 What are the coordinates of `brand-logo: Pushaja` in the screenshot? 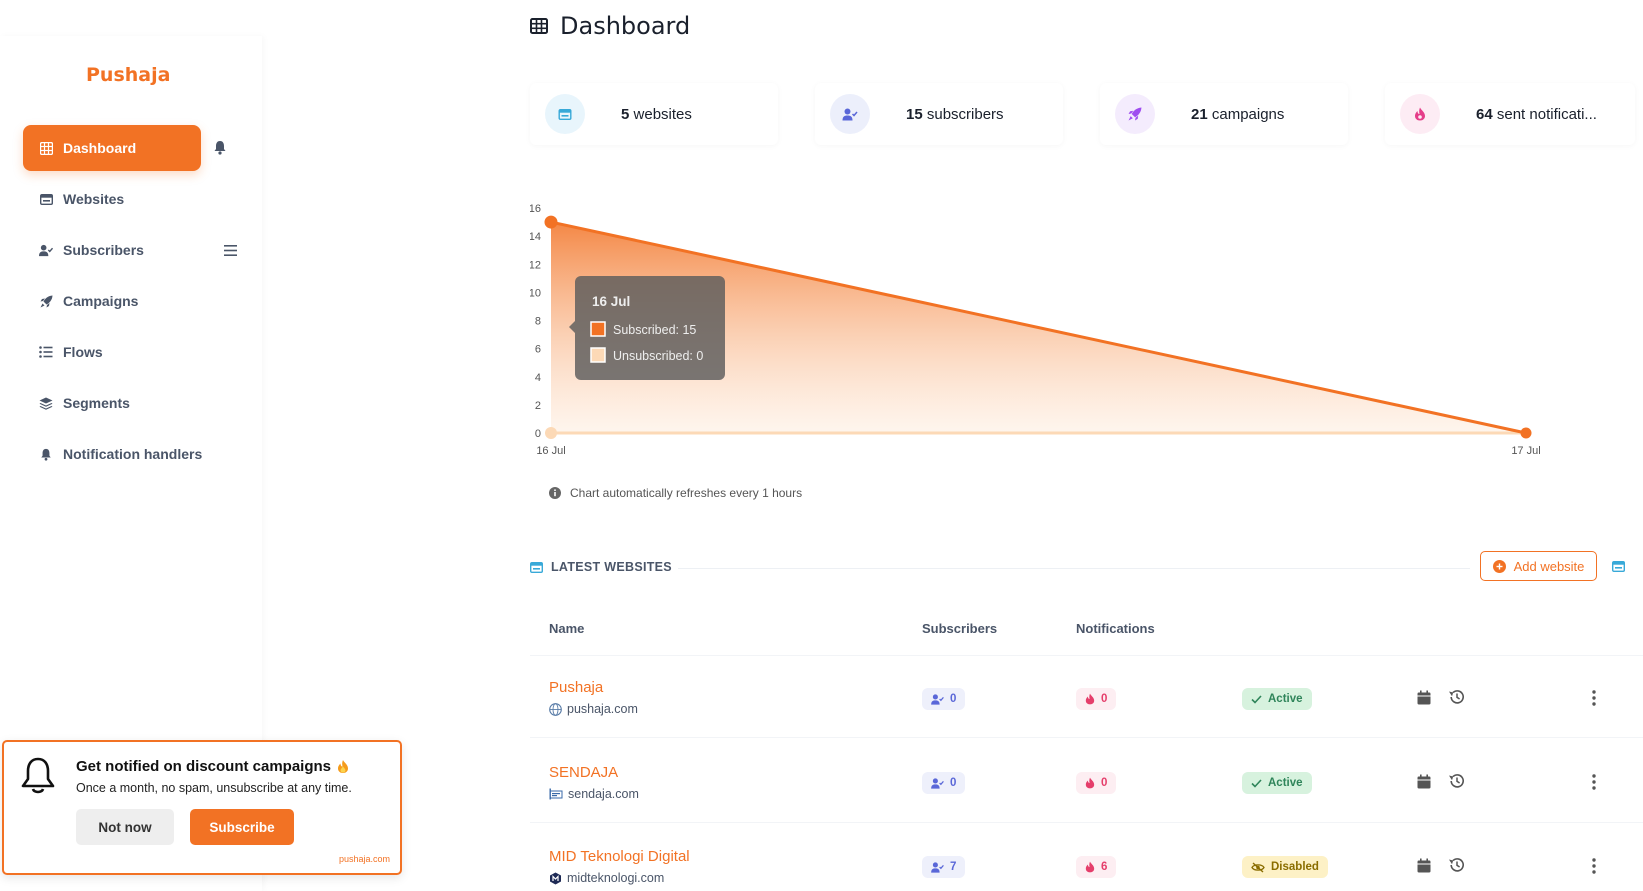 It's located at (128, 75).